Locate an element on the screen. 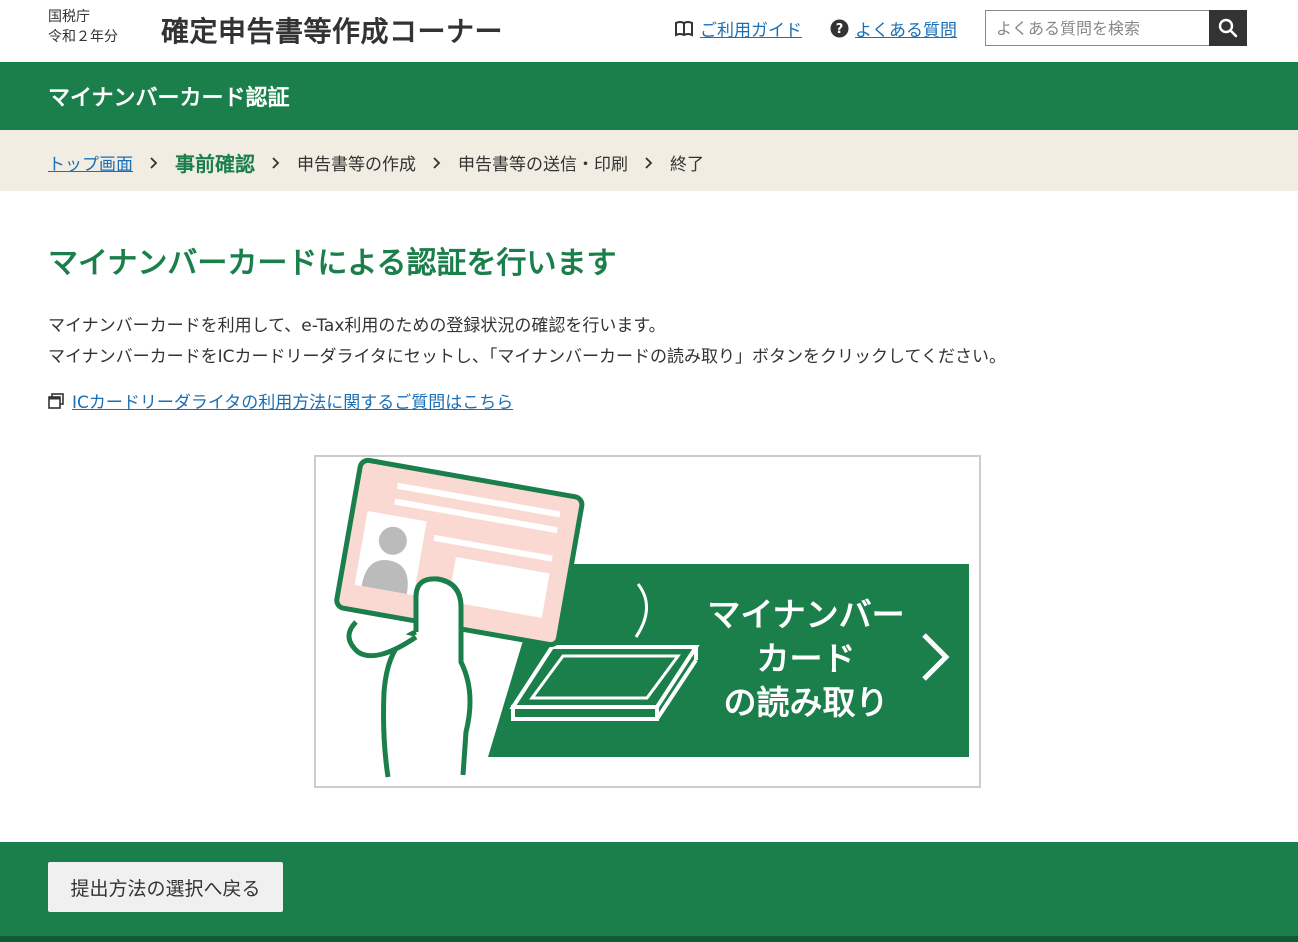  search-icon is located at coordinates (1228, 28).